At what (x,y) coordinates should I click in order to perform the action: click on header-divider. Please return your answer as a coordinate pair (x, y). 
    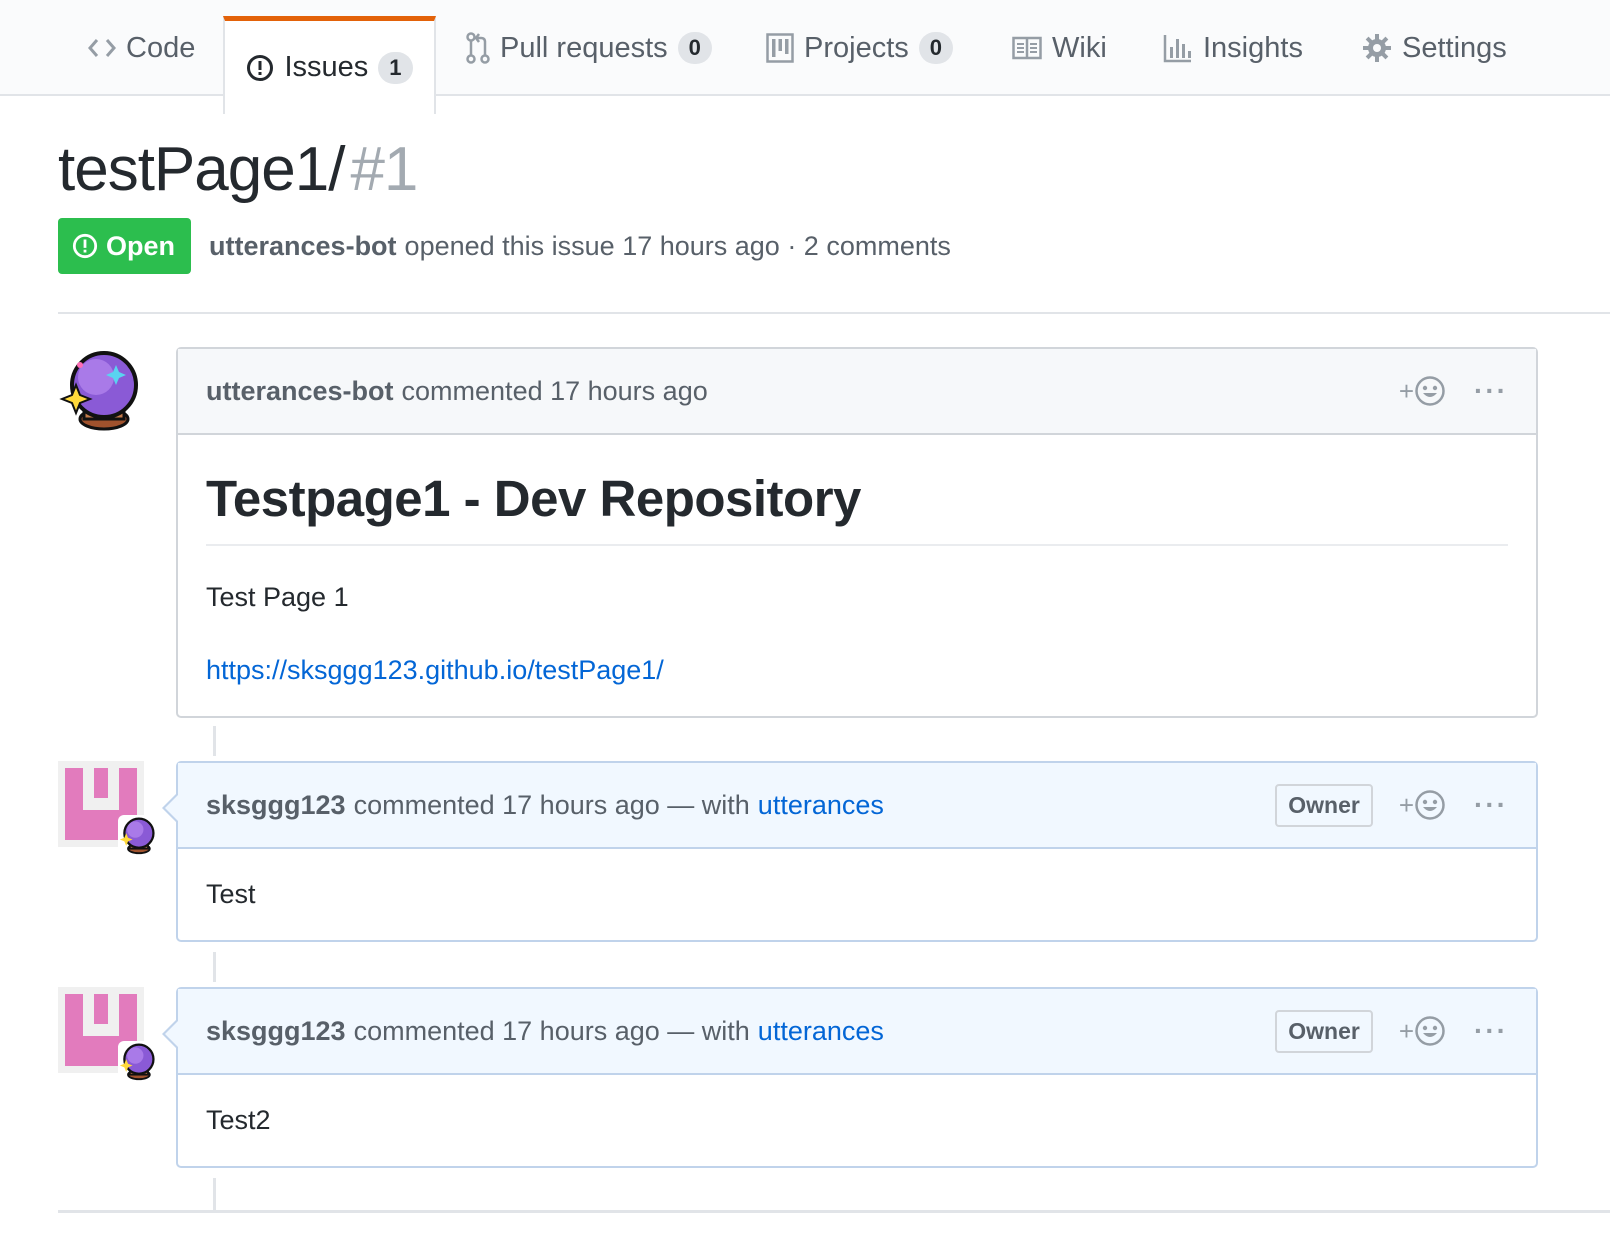
    Looking at the image, I should click on (834, 313).